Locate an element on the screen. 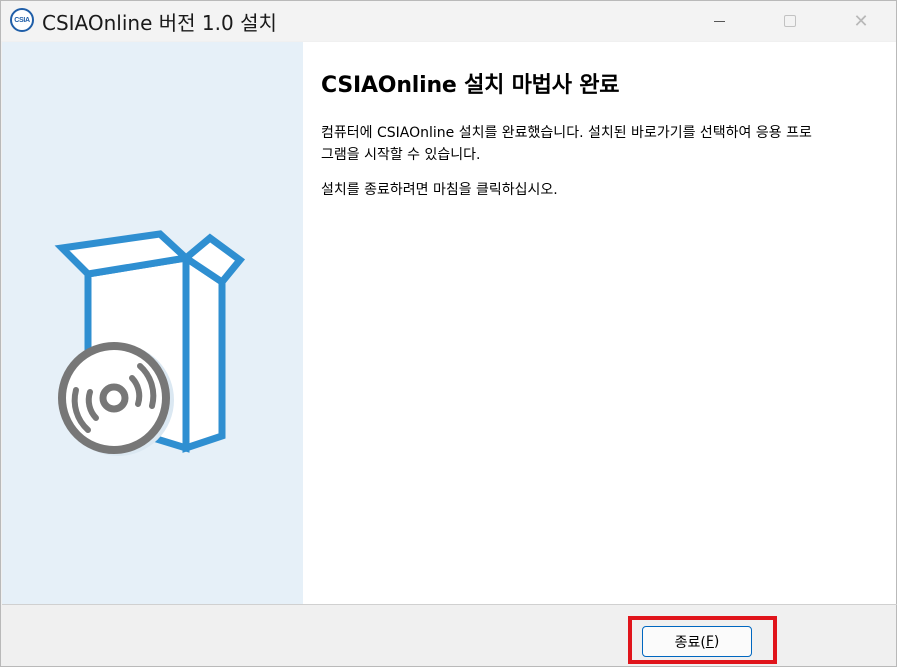 This screenshot has height=667, width=897. maximize-button is located at coordinates (790, 21).